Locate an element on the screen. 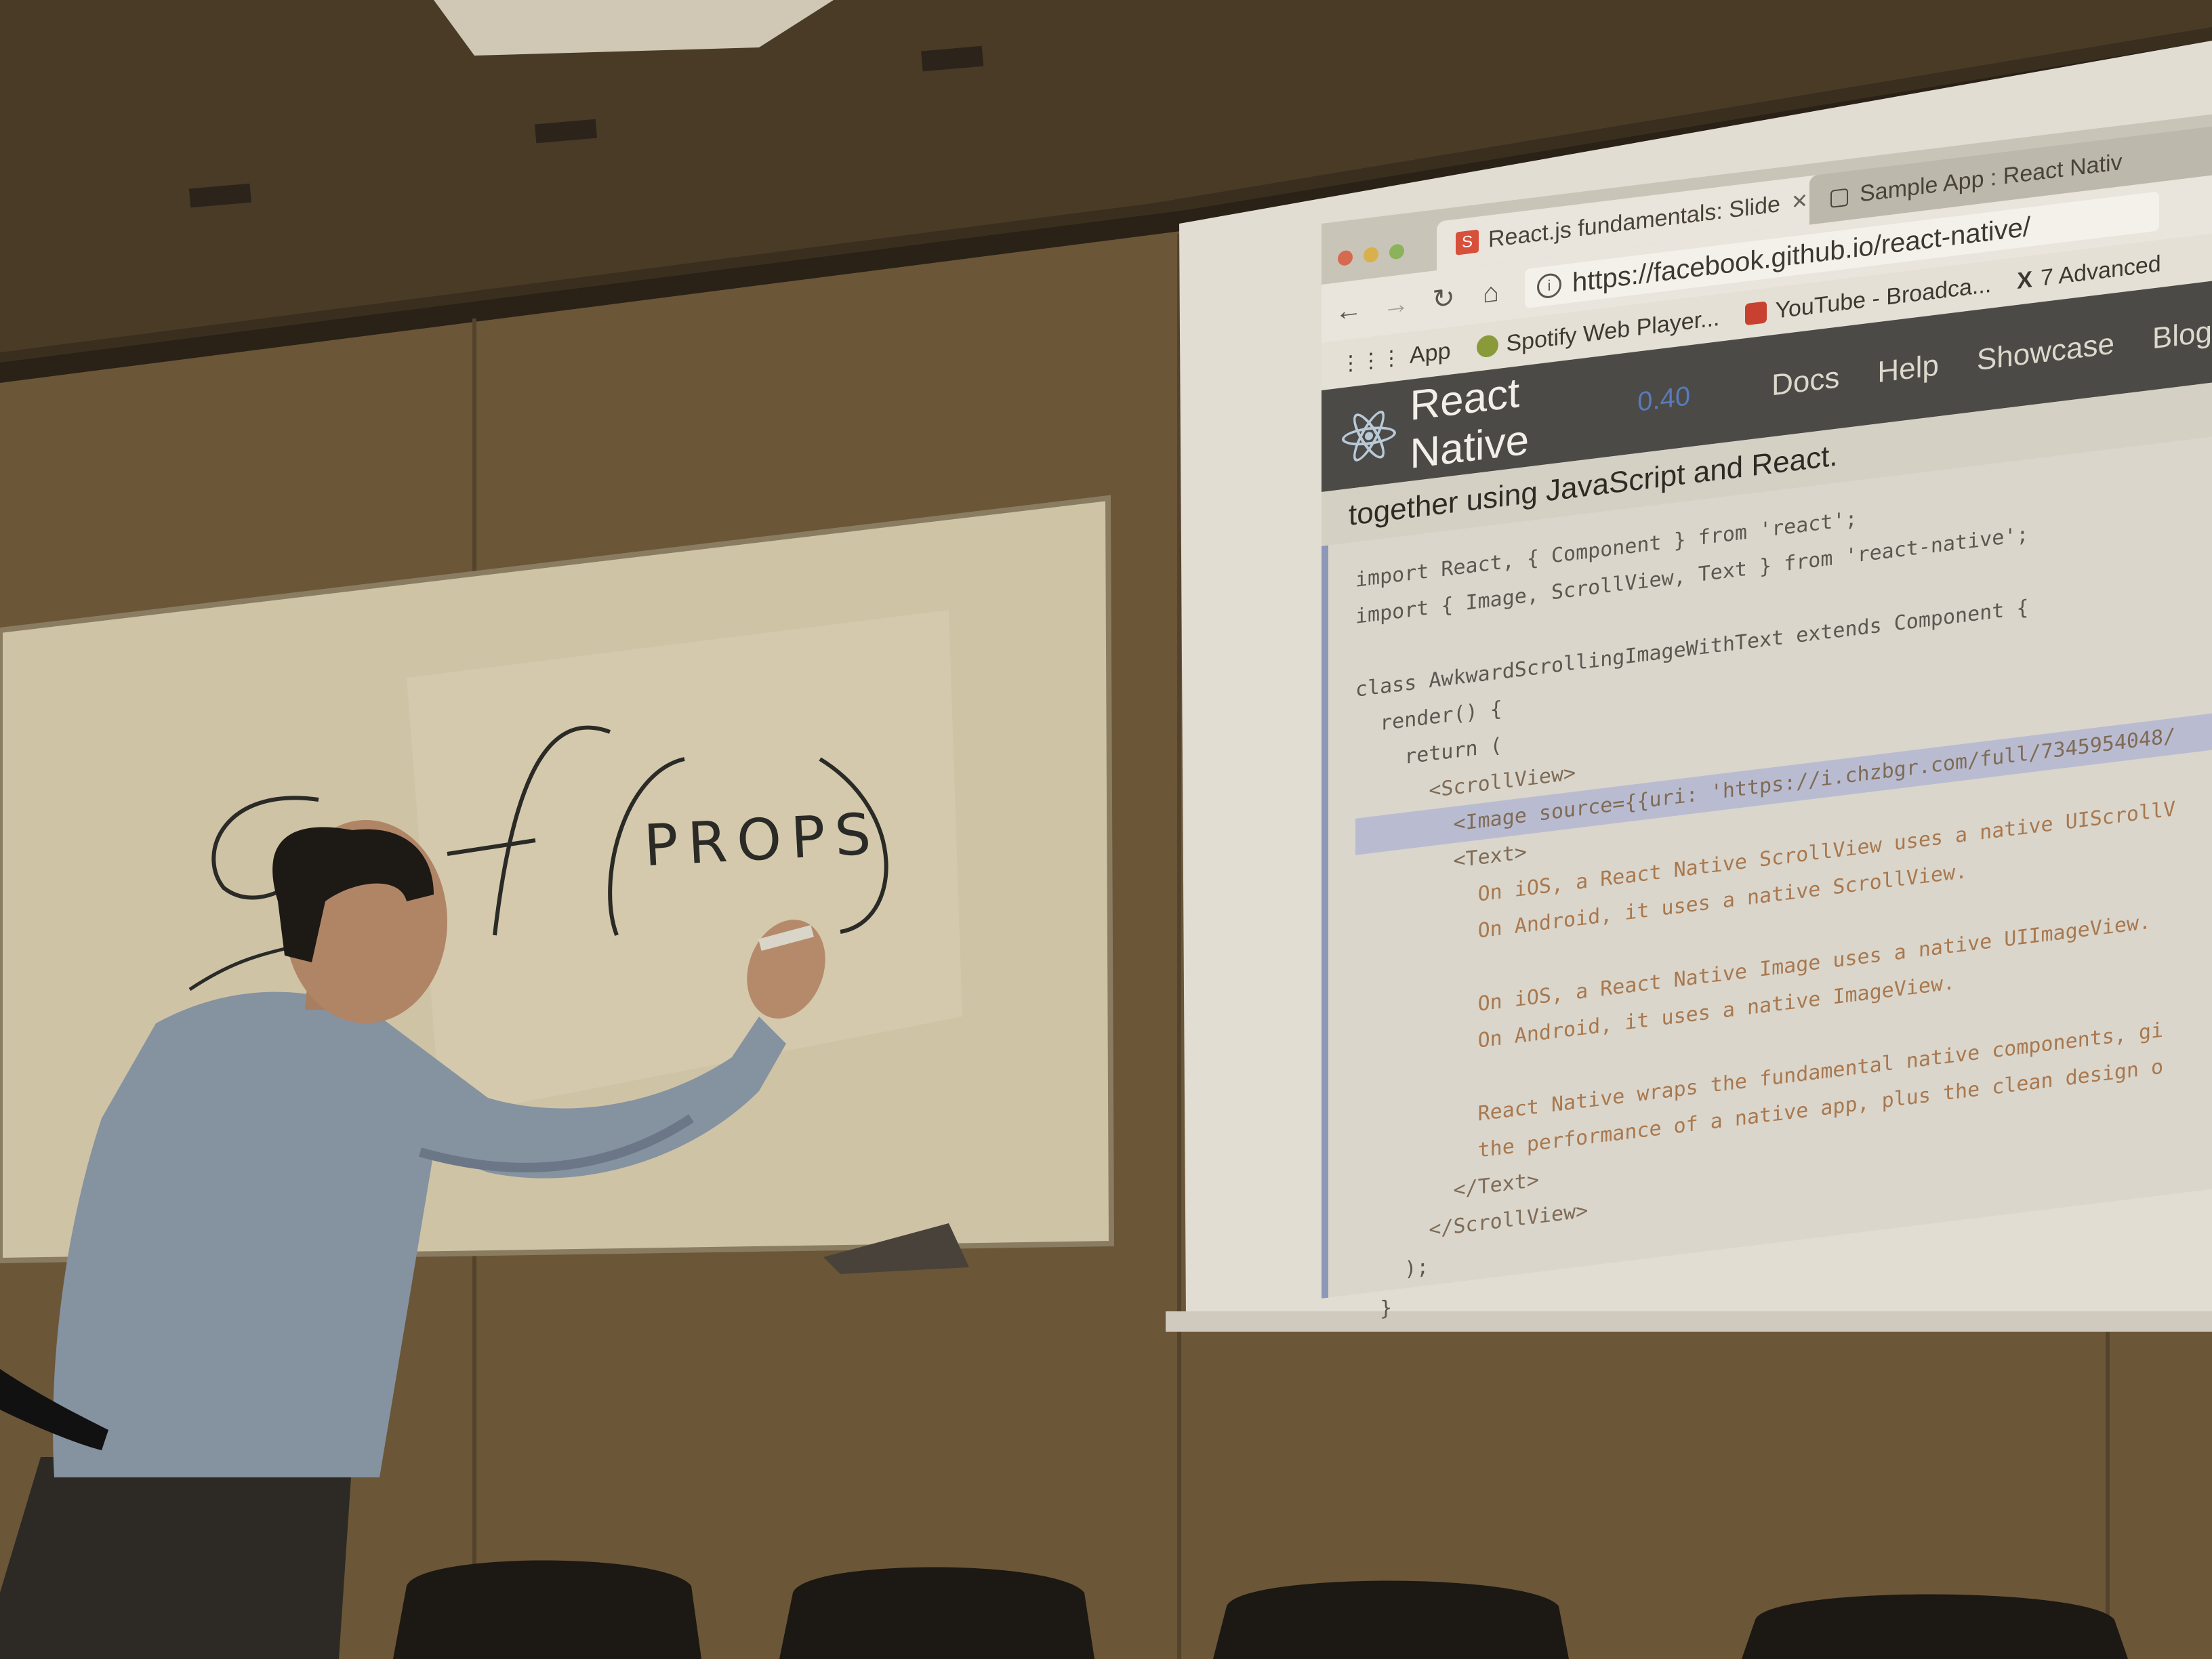 This screenshot has height=1659, width=2212. youtube-icon is located at coordinates (1756, 313).